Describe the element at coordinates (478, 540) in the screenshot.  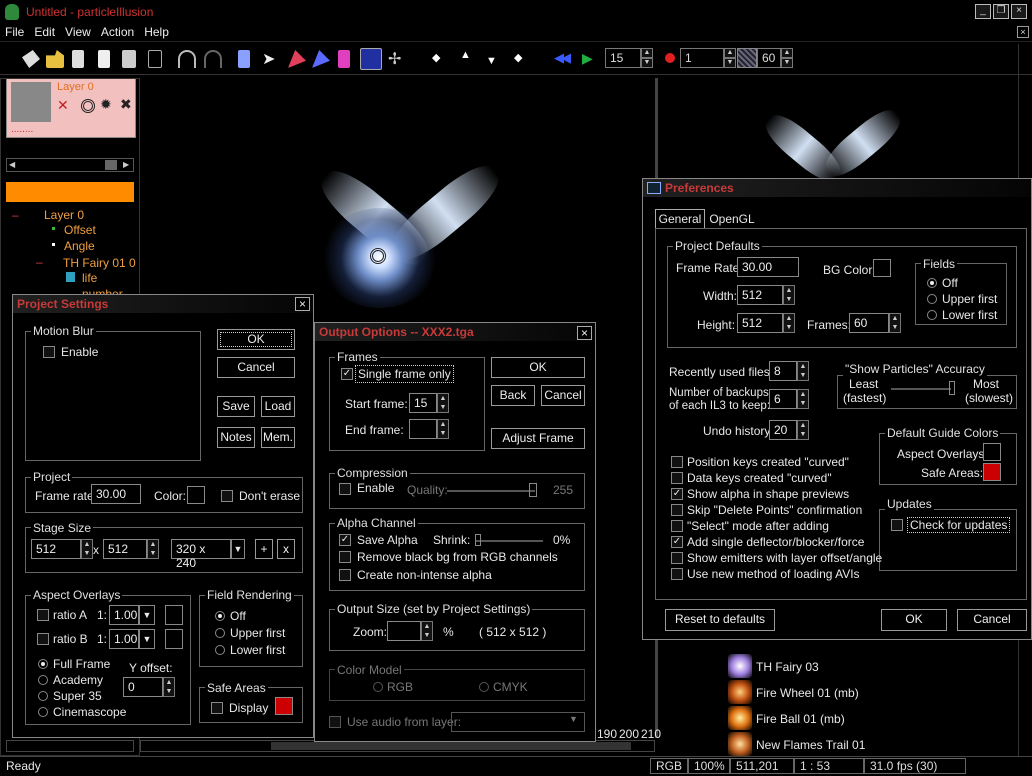
I see `shrink-slider-thumb` at that location.